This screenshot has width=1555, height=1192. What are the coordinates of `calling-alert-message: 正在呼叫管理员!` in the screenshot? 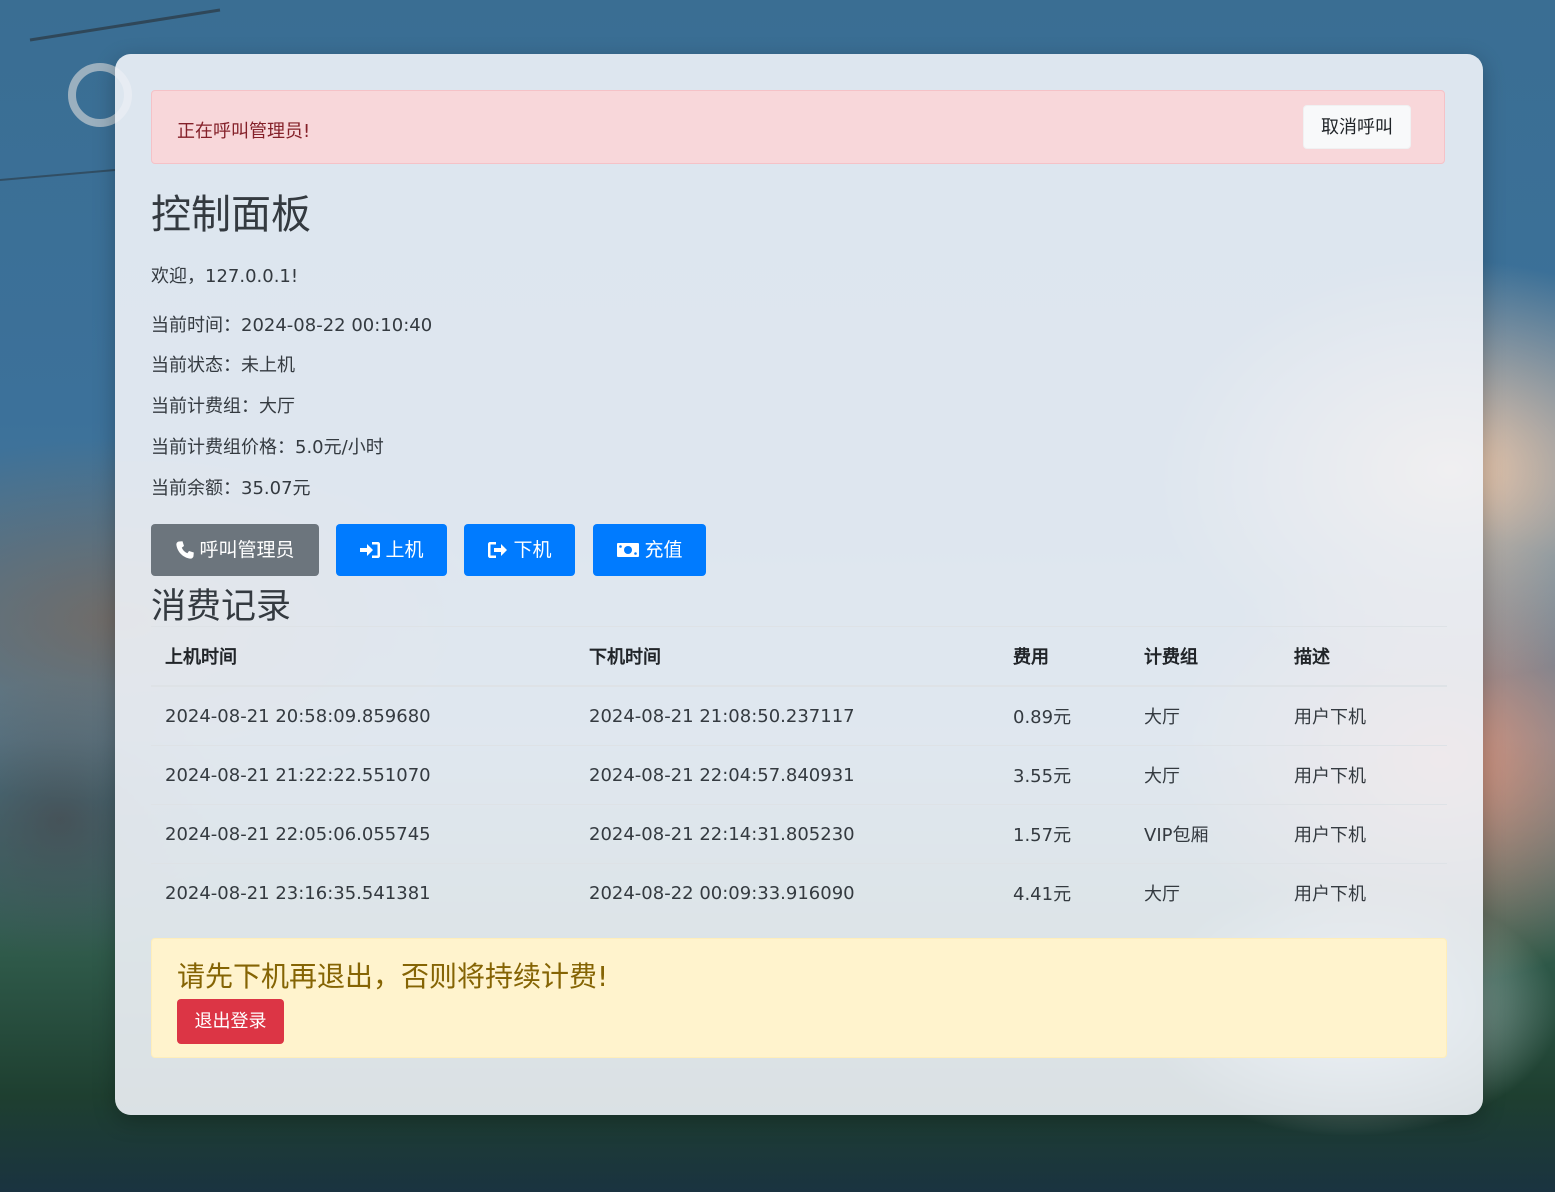 It's located at (244, 131).